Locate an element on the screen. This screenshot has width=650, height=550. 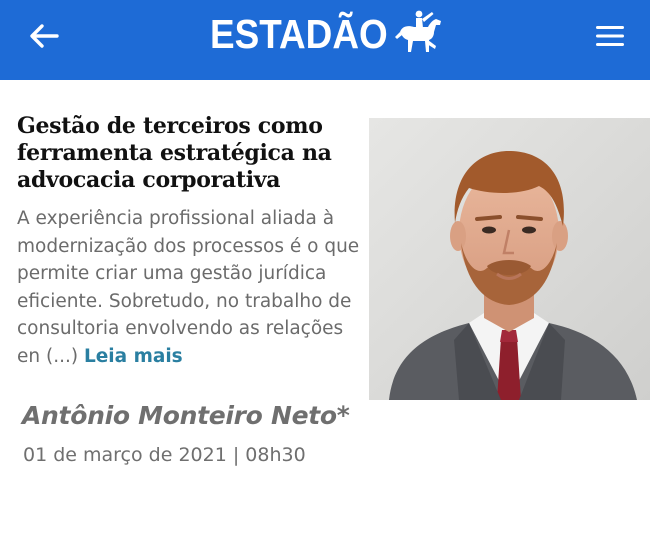
article-date: 01 de março de 2021 | 08h30 is located at coordinates (164, 455).